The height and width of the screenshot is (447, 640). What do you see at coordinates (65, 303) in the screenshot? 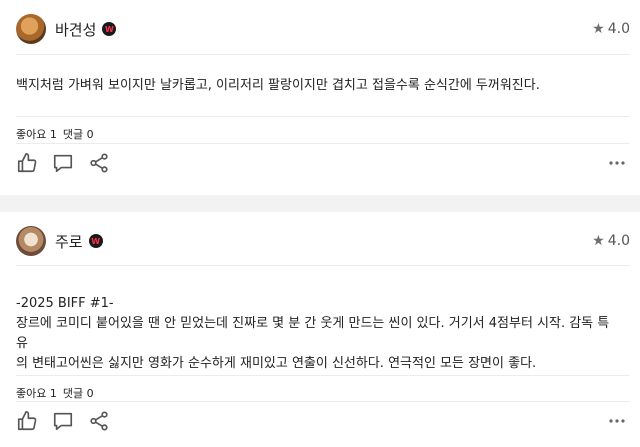
I see `review-text-line: -2025 BIFF #1-` at bounding box center [65, 303].